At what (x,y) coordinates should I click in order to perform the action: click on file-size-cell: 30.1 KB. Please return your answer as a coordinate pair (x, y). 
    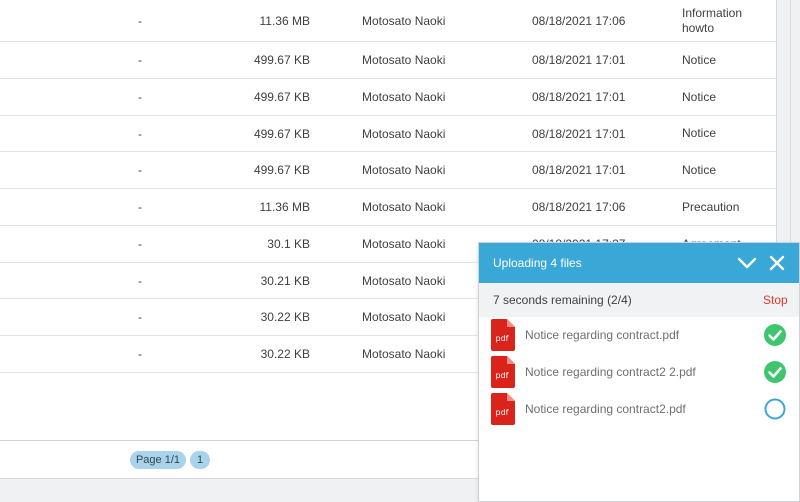
    Looking at the image, I should click on (288, 244).